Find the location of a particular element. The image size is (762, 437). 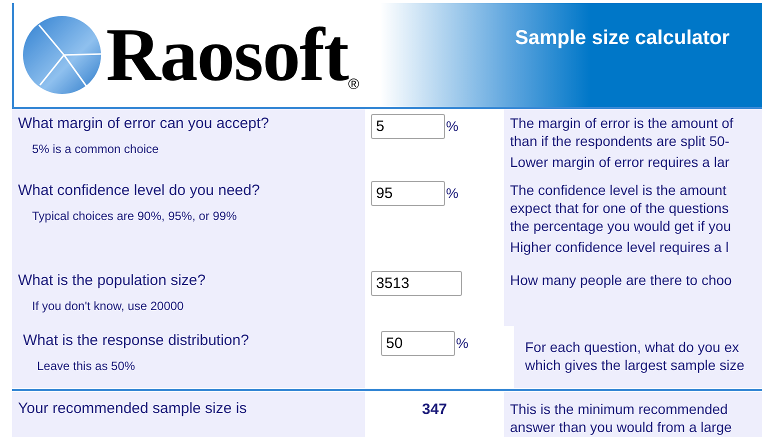

sample-size-value: 347 is located at coordinates (435, 409).